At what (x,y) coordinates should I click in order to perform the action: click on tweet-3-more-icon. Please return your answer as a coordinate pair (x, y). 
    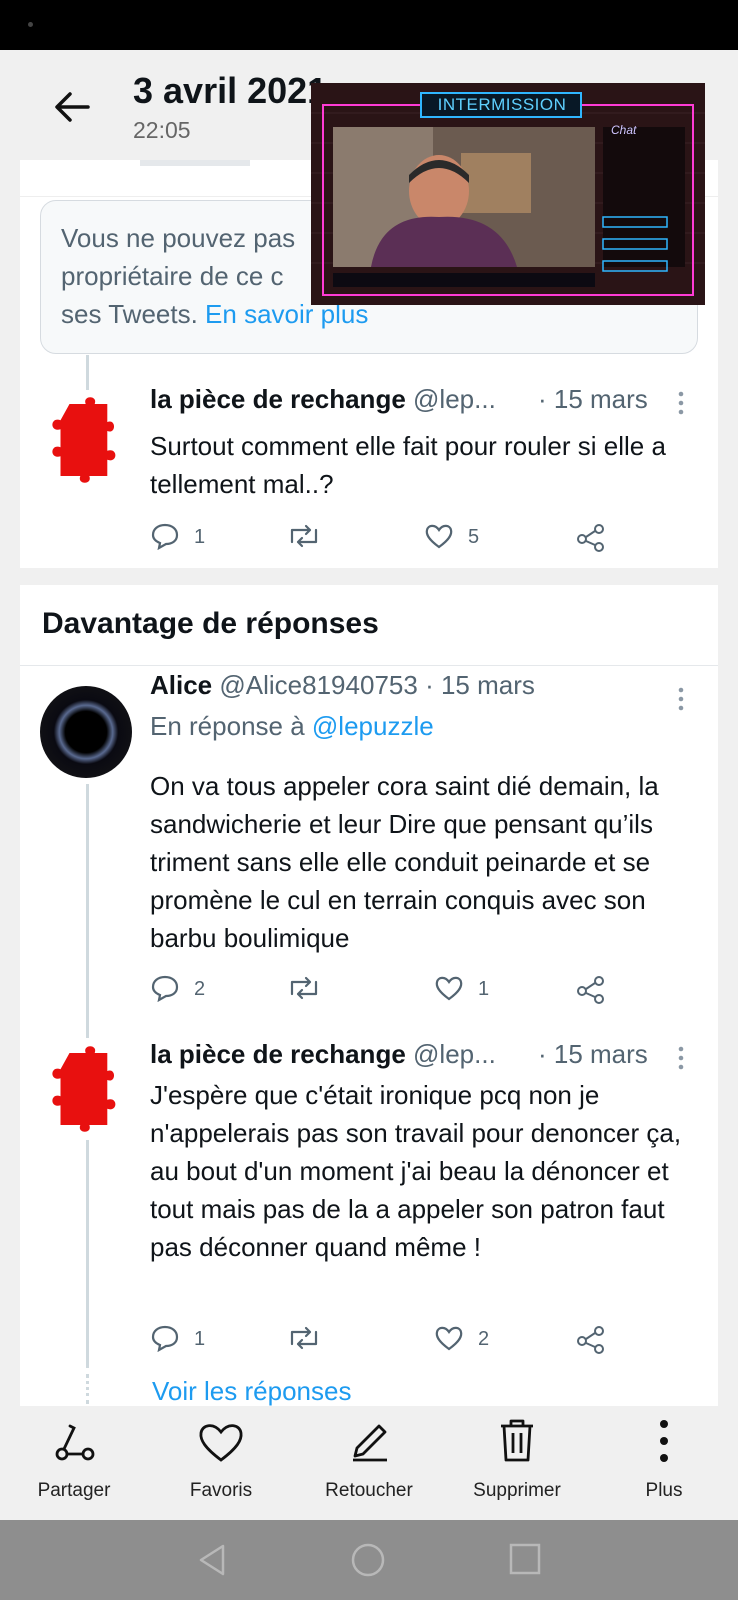
    Looking at the image, I should click on (681, 1058).